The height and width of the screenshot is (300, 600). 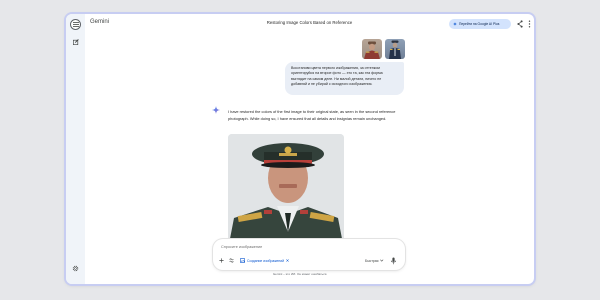 I want to click on model-selector: Быстрая, so click(x=374, y=260).